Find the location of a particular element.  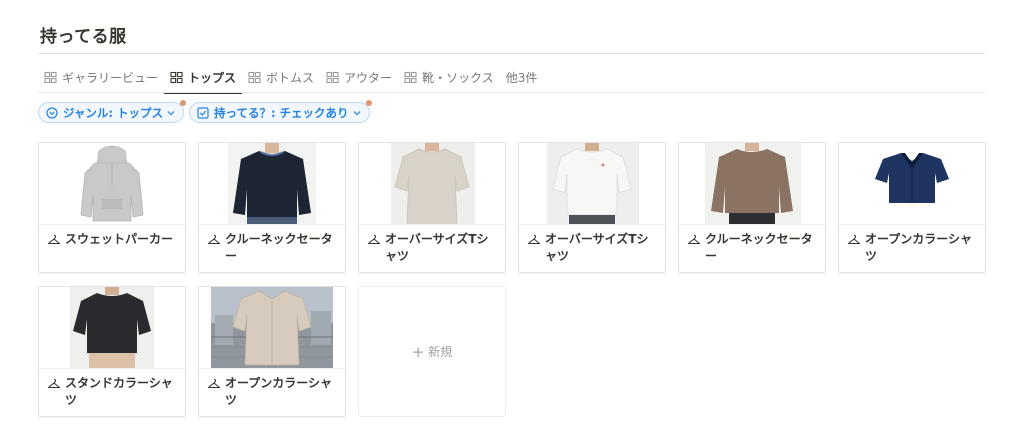

tab-label: ボトムス is located at coordinates (290, 78).